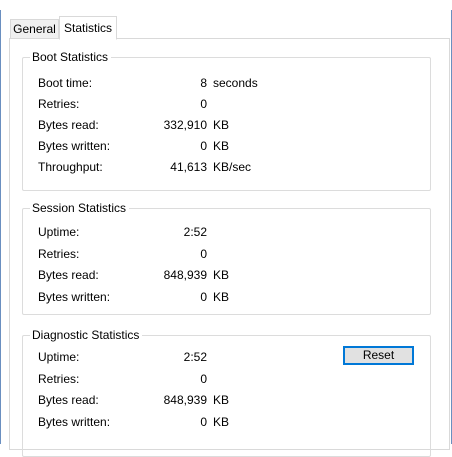 The width and height of the screenshot is (452, 457). Describe the element at coordinates (59, 232) in the screenshot. I see `session-row-label: Uptime:` at that location.